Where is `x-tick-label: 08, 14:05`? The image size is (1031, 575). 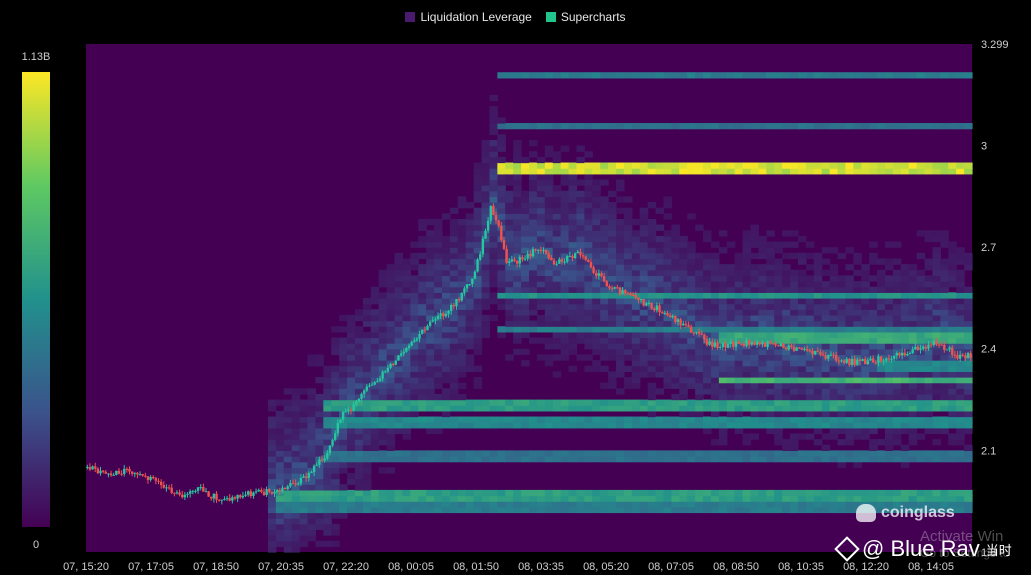
x-tick-label: 08, 14:05 is located at coordinates (931, 567).